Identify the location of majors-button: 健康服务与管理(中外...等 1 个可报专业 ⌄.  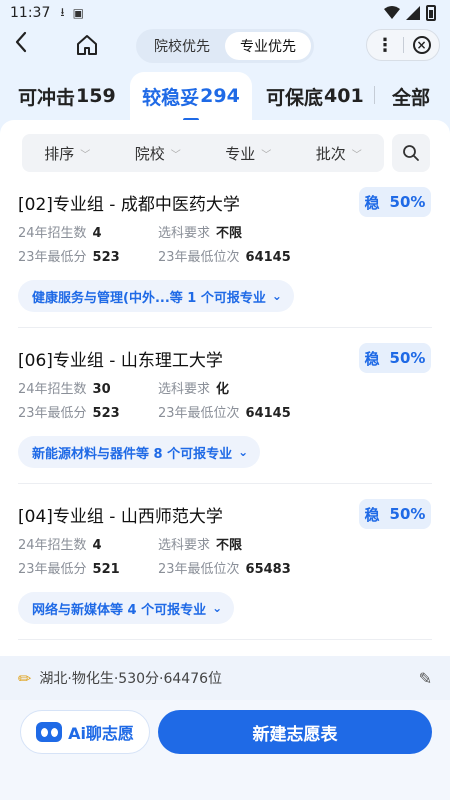
(156, 296).